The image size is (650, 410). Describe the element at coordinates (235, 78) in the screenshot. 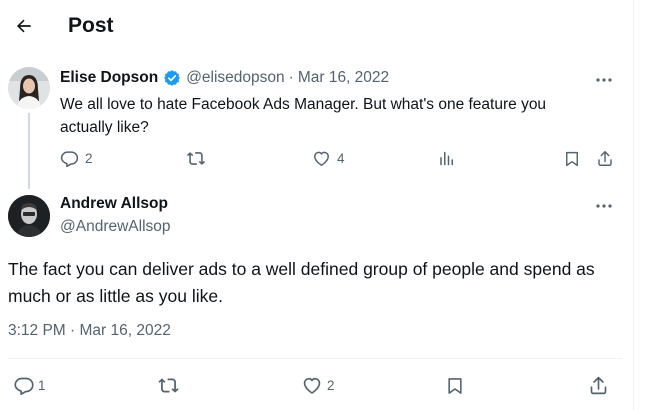

I see `author-handle: @elisedopson` at that location.